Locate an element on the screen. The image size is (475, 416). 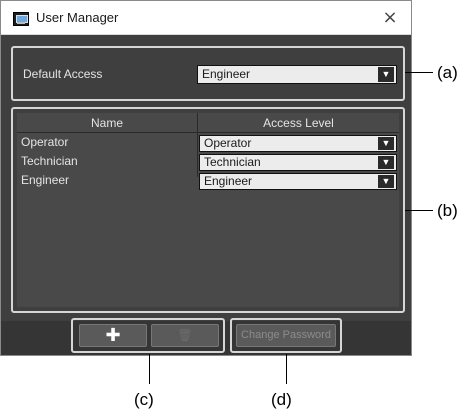
default-access-dropdown: Engineer ▼ is located at coordinates (297, 74).